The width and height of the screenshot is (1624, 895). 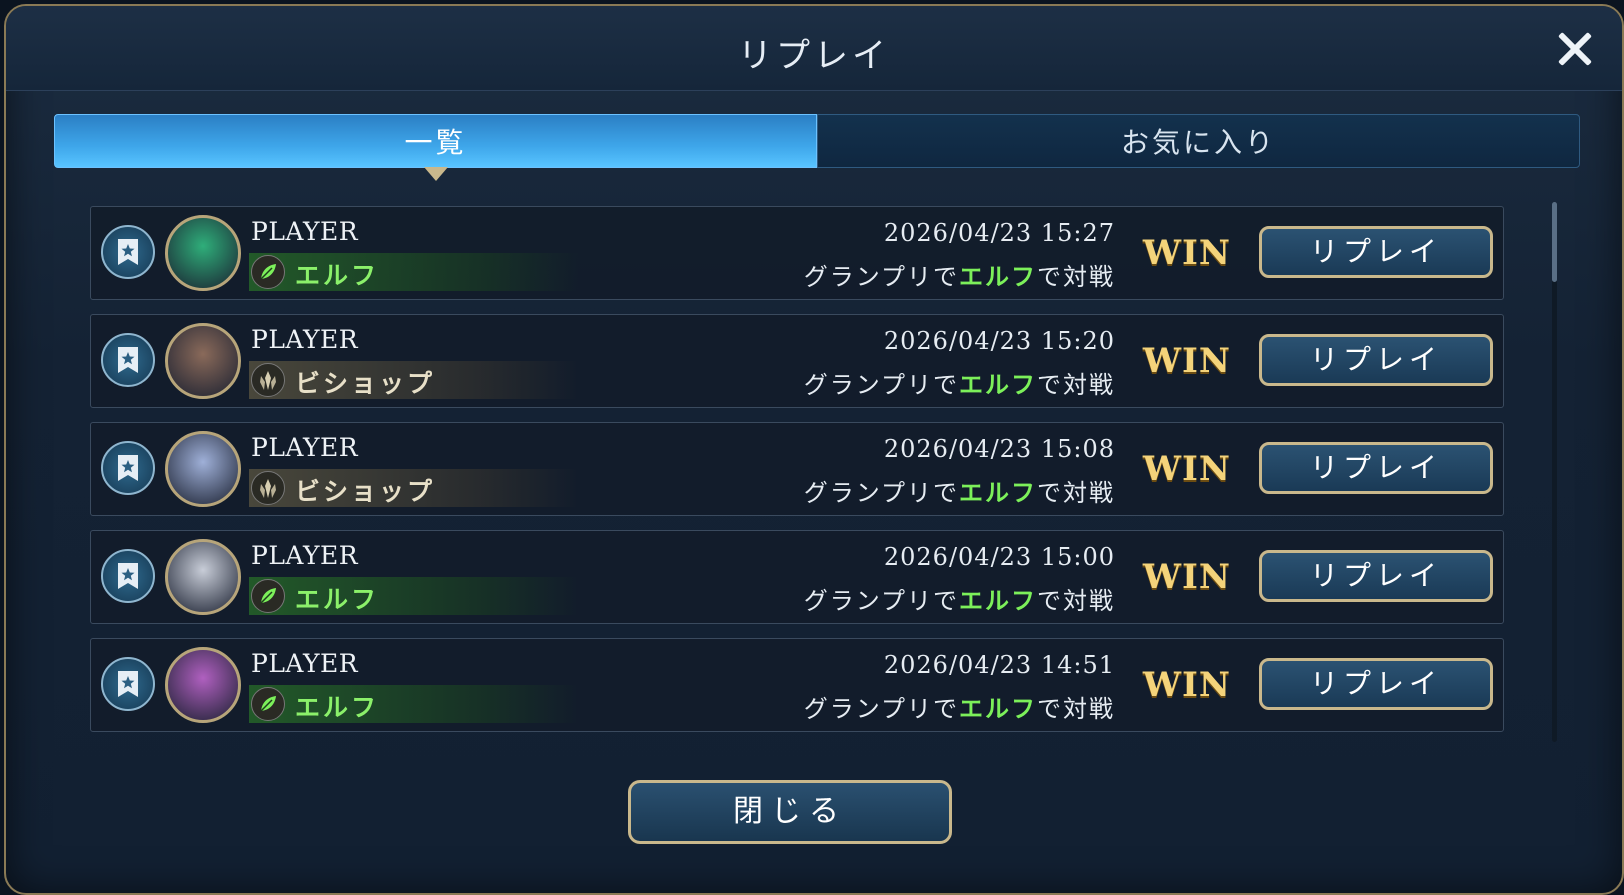 I want to click on tab-list-label: 一覧, so click(x=435, y=142).